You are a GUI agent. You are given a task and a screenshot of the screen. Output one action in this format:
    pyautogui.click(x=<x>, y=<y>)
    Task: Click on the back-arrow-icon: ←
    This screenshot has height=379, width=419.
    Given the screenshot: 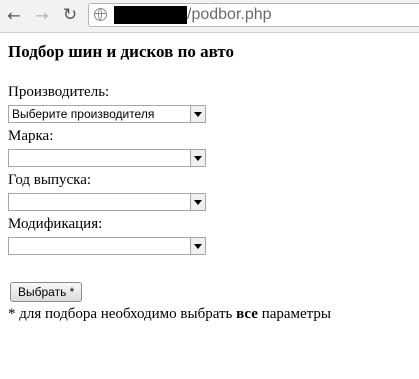 What is the action you would take?
    pyautogui.click(x=14, y=15)
    